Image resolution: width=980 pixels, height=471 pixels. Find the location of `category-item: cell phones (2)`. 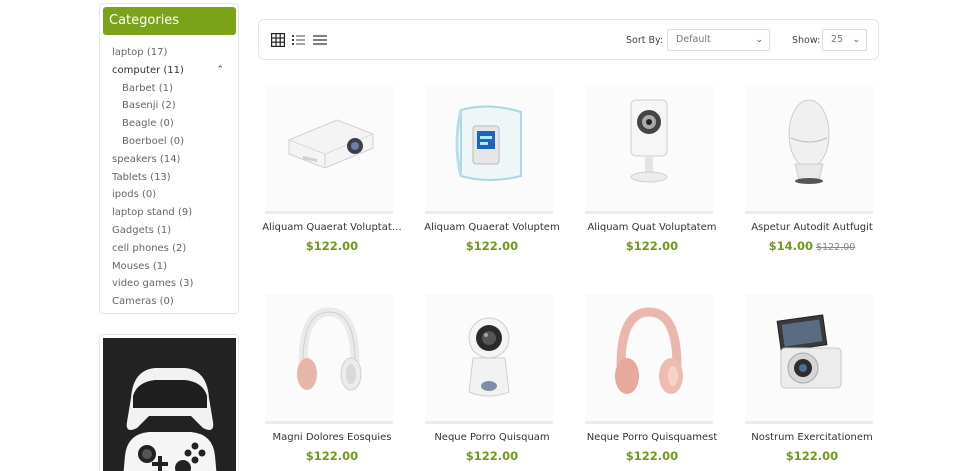

category-item: cell phones (2) is located at coordinates (169, 249).